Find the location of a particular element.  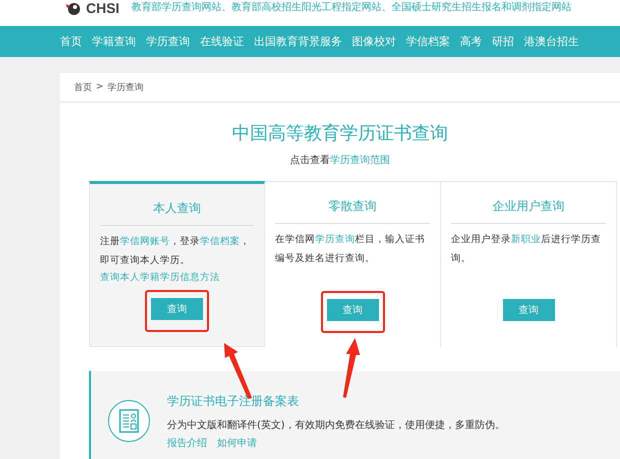

document-icon is located at coordinates (129, 421).